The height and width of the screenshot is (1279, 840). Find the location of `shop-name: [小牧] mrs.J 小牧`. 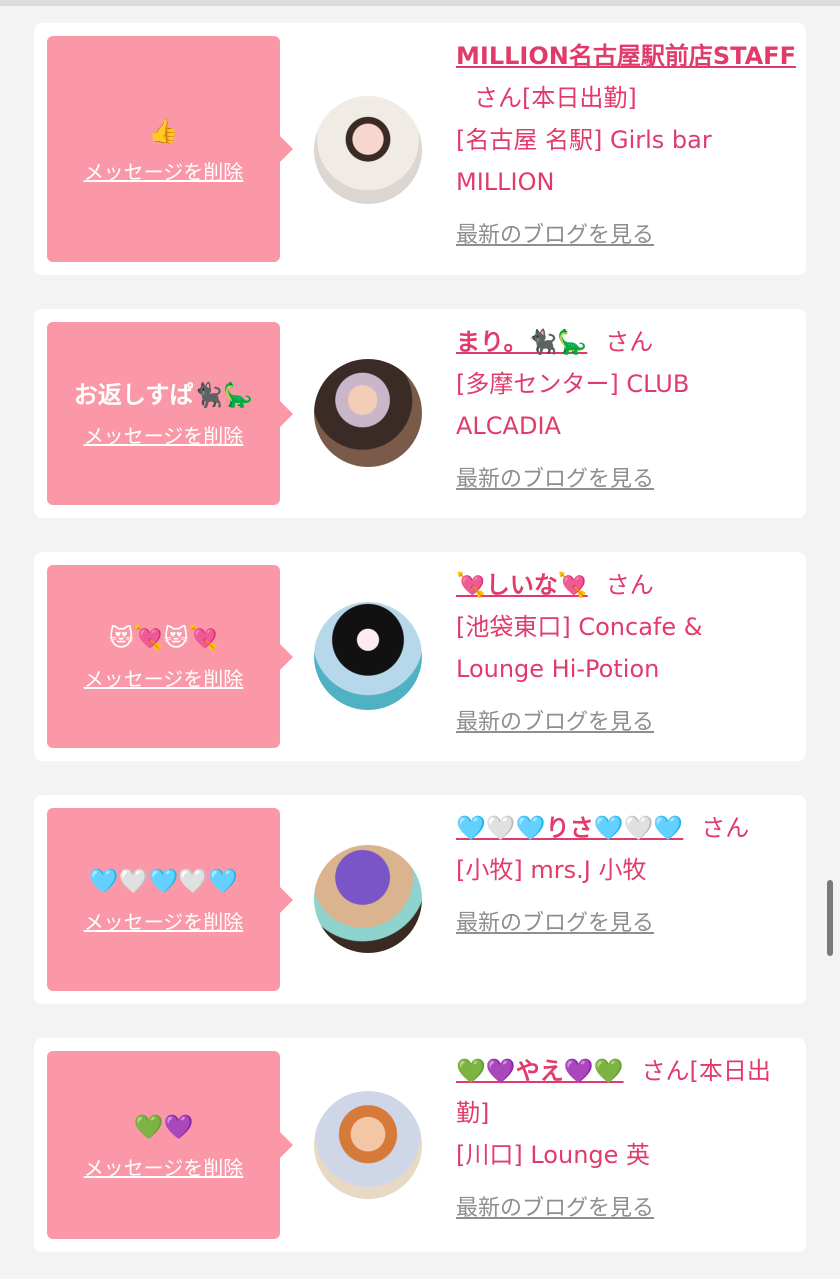

shop-name: [小牧] mrs.J 小牧 is located at coordinates (551, 870).